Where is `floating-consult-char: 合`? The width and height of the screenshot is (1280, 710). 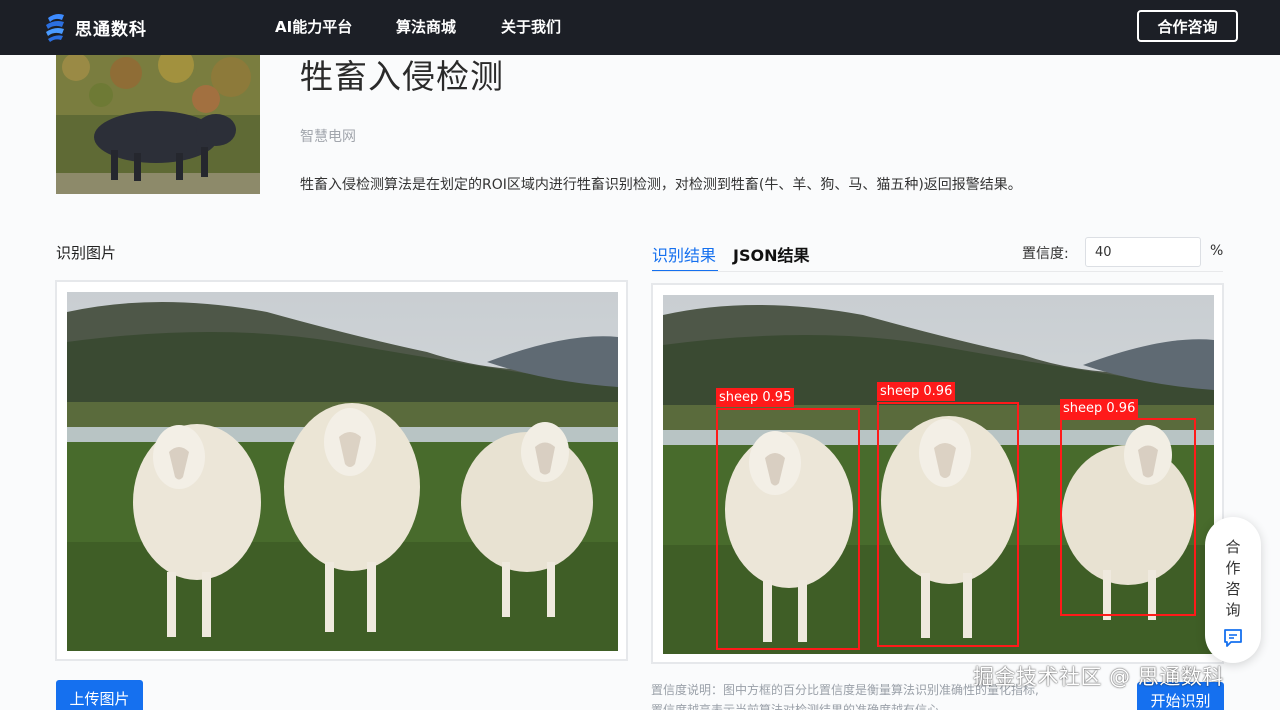 floating-consult-char: 合 is located at coordinates (1233, 547).